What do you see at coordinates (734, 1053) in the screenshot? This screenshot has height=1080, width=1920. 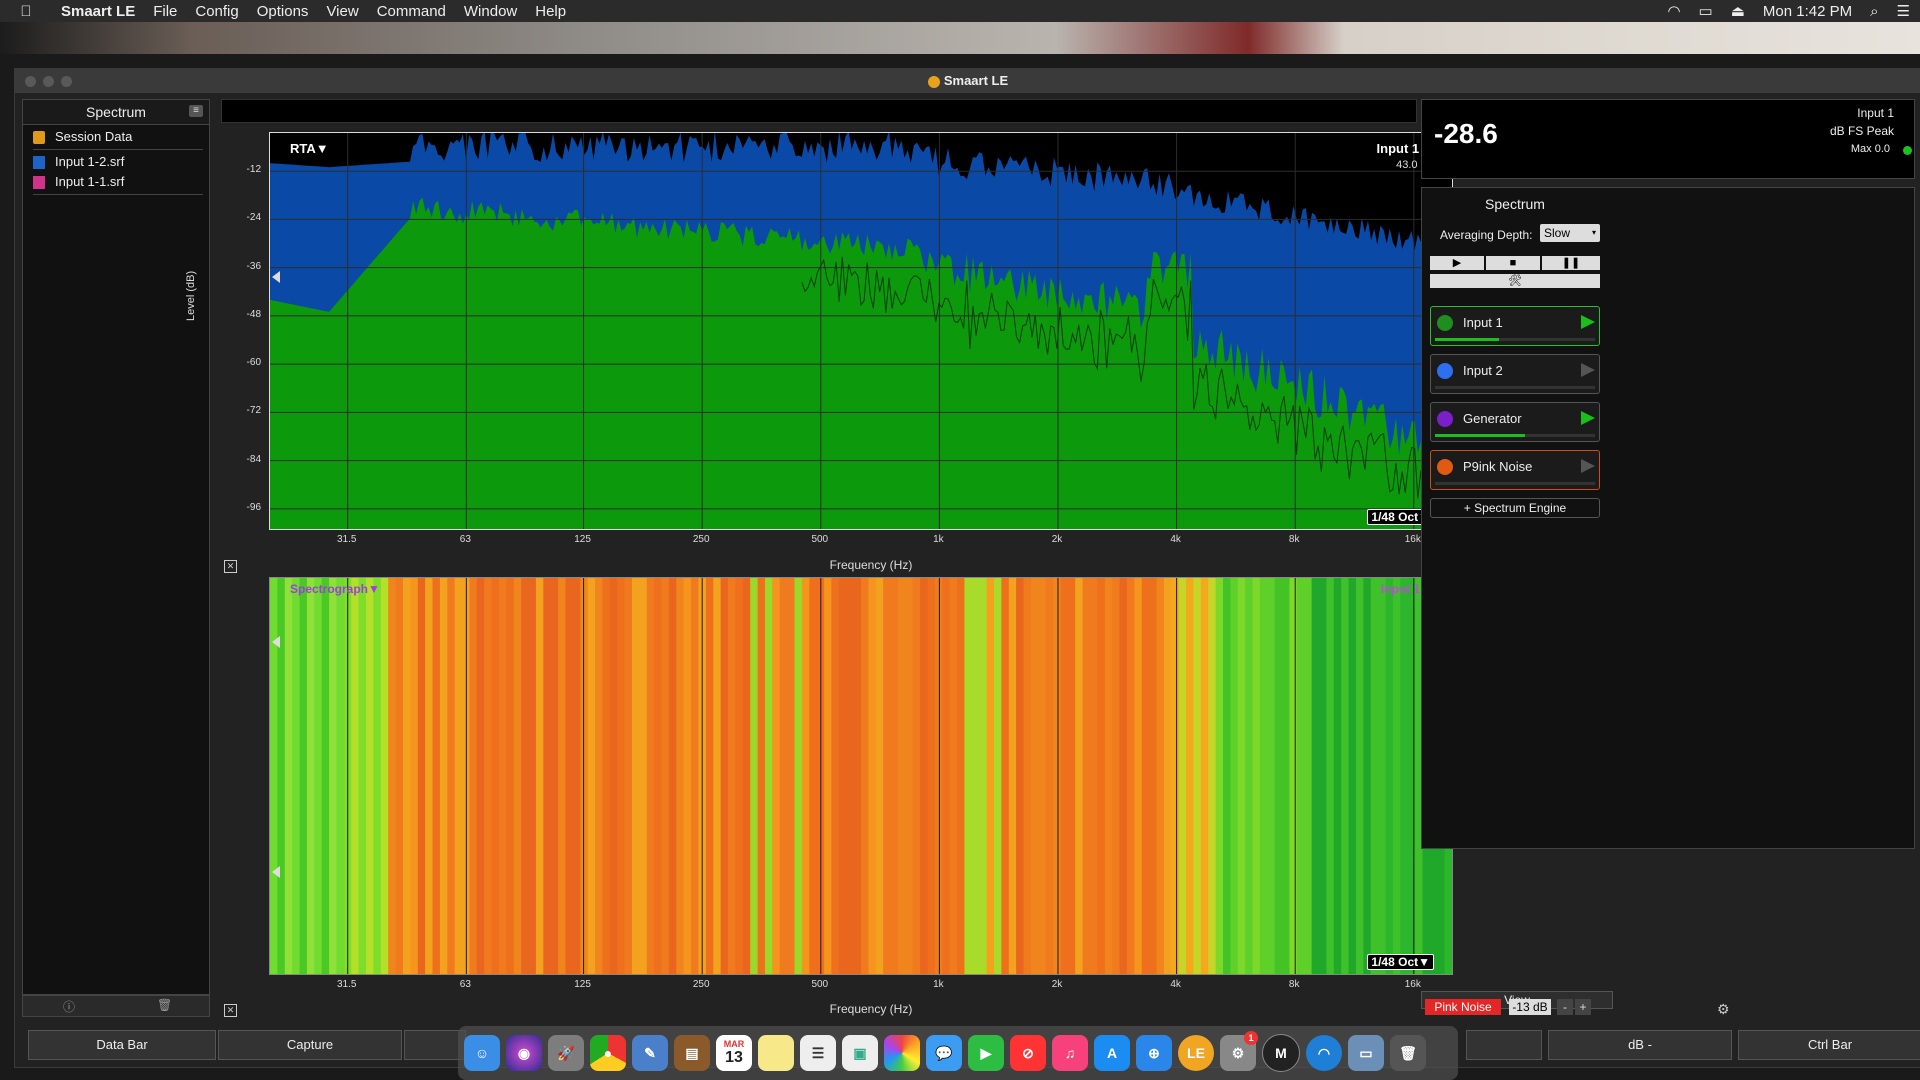 I see `calendar-icon: MAR 13` at bounding box center [734, 1053].